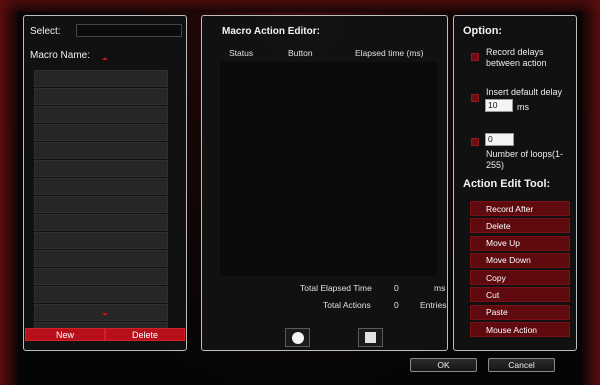 This screenshot has width=600, height=385. I want to click on editor-title: Macro Action Editor:, so click(271, 31).